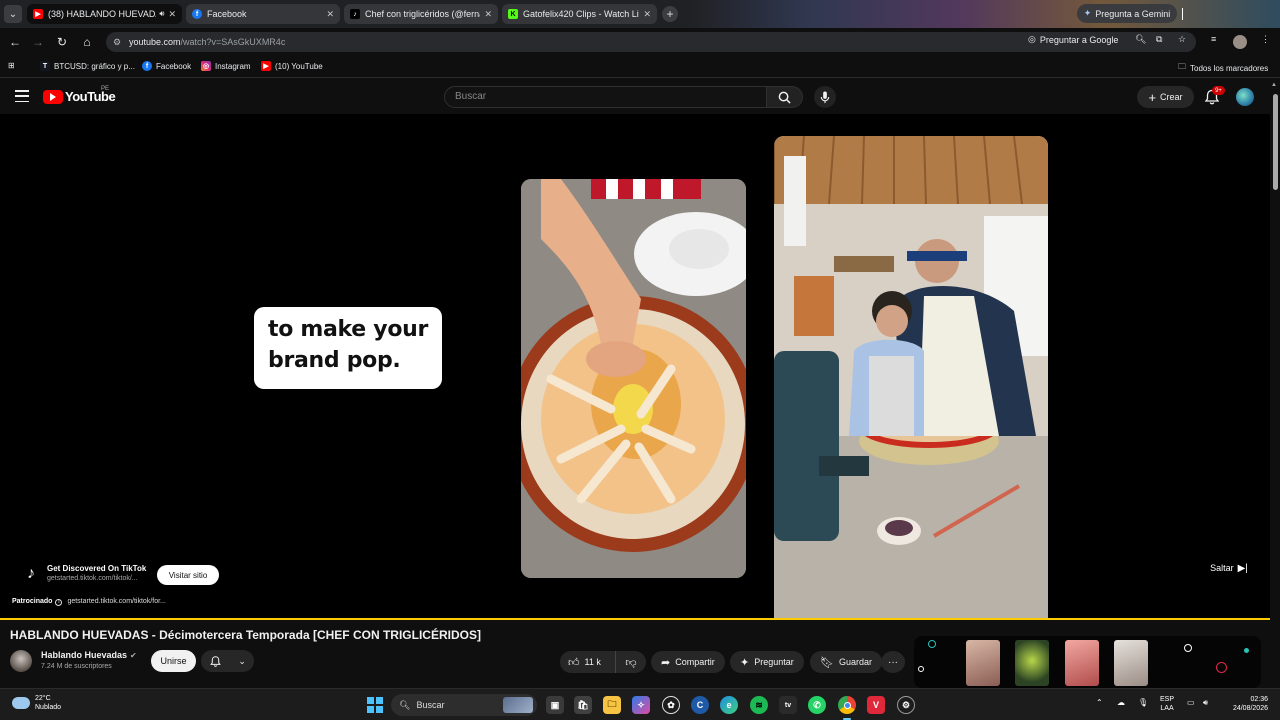  Describe the element at coordinates (1182, 39) in the screenshot. I see `bookmark-star-icon: ☆` at that location.